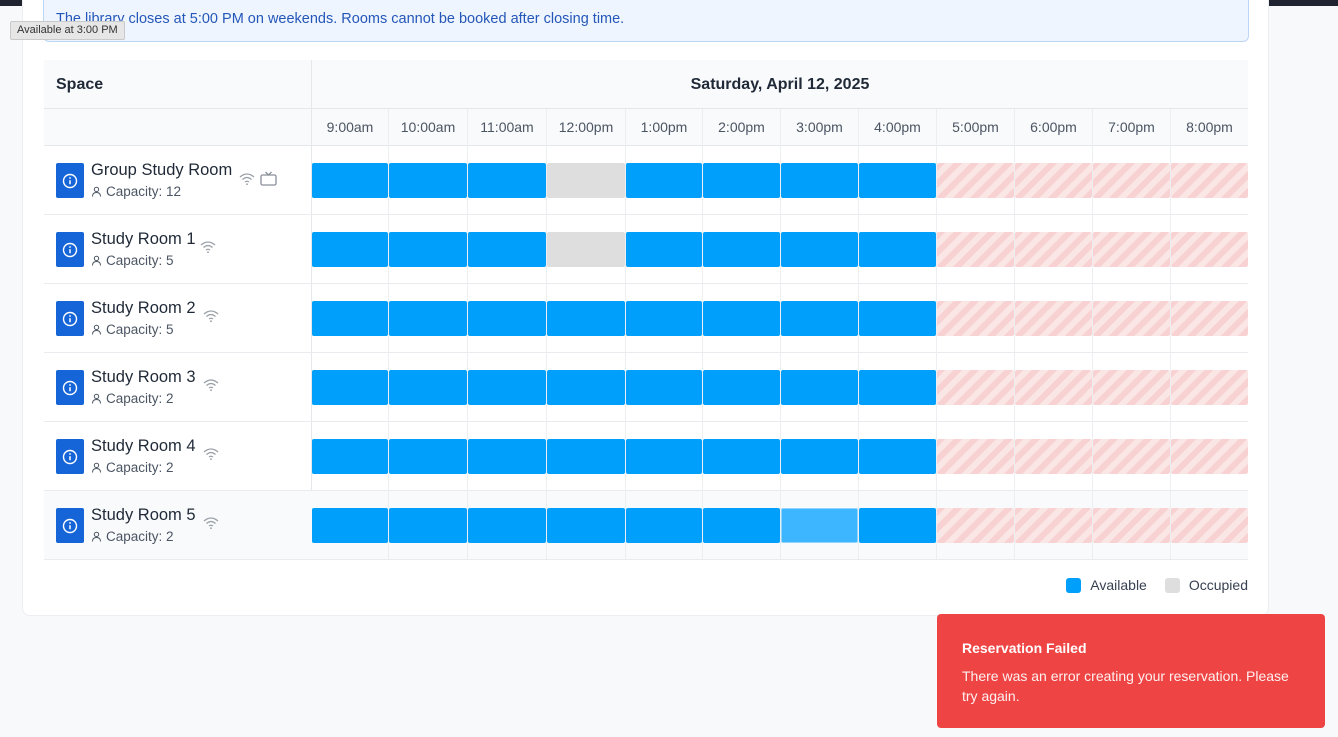 This screenshot has height=737, width=1338. I want to click on room-name: Study Room 4, so click(143, 446).